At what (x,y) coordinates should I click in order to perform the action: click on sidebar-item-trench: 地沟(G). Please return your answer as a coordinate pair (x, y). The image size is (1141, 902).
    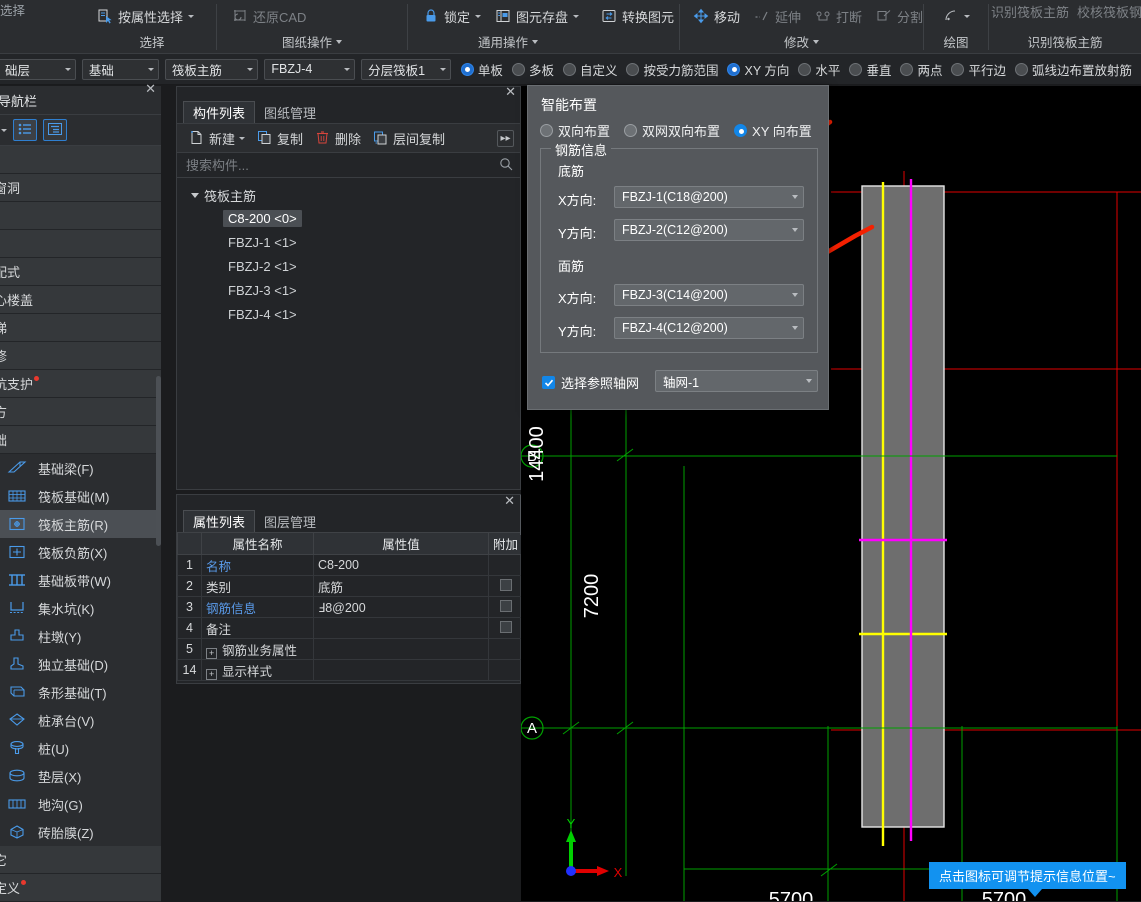
    Looking at the image, I should click on (80, 804).